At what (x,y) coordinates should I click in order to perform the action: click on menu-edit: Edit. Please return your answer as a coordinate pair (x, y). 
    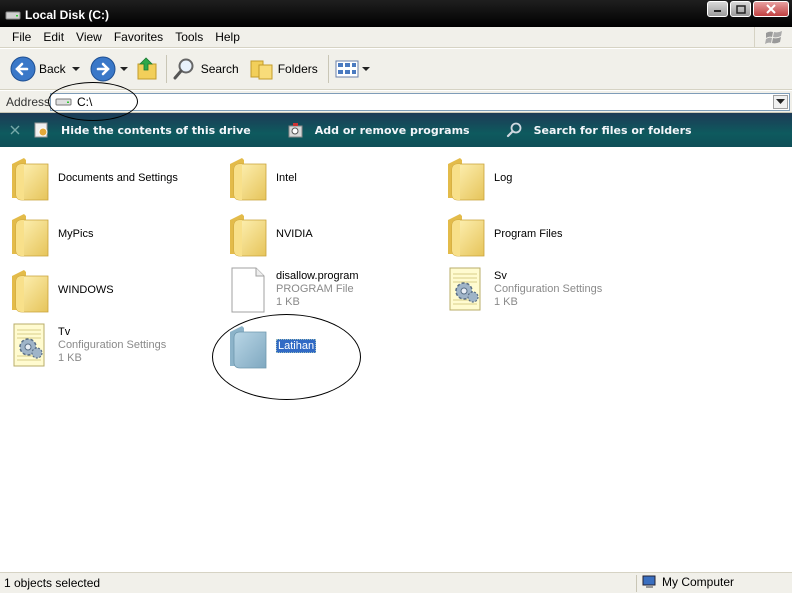
    Looking at the image, I should click on (53, 37).